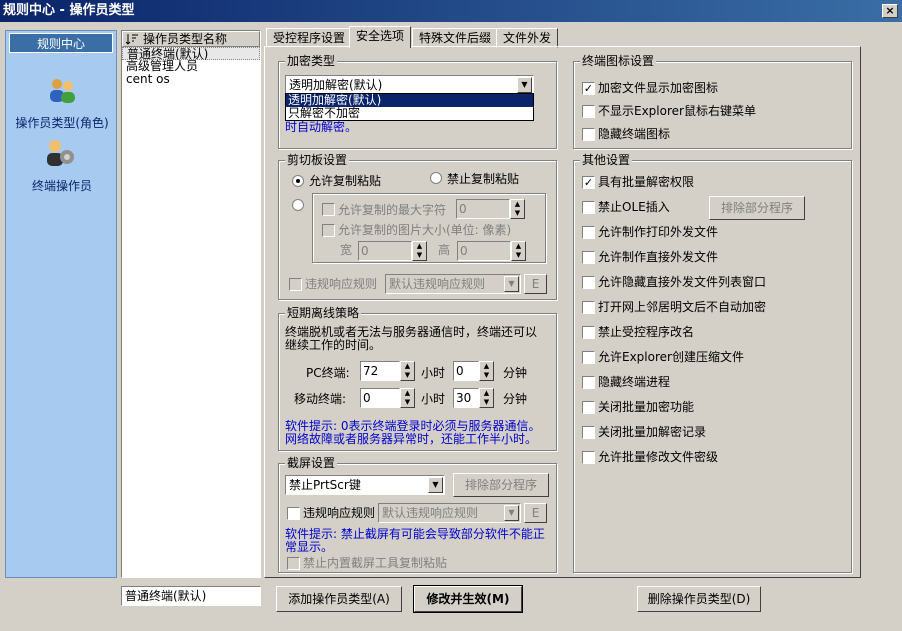  I want to click on list-column-header: 操作员类型名称, so click(191, 39).